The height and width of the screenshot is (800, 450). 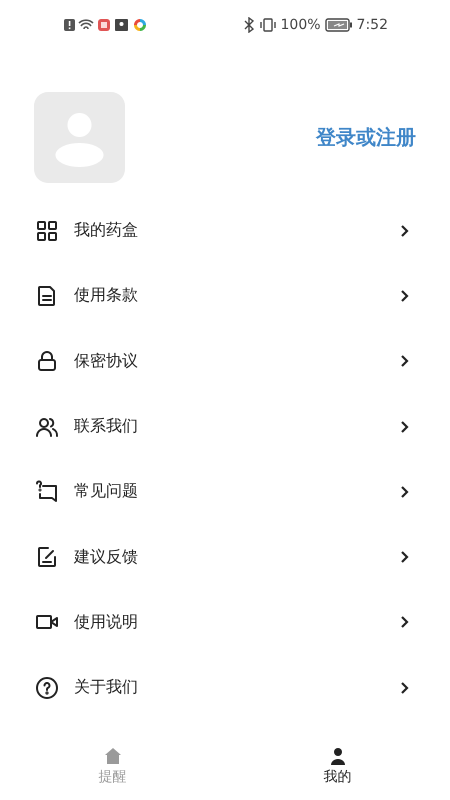 I want to click on menu-item: 建议反馈, so click(x=225, y=557).